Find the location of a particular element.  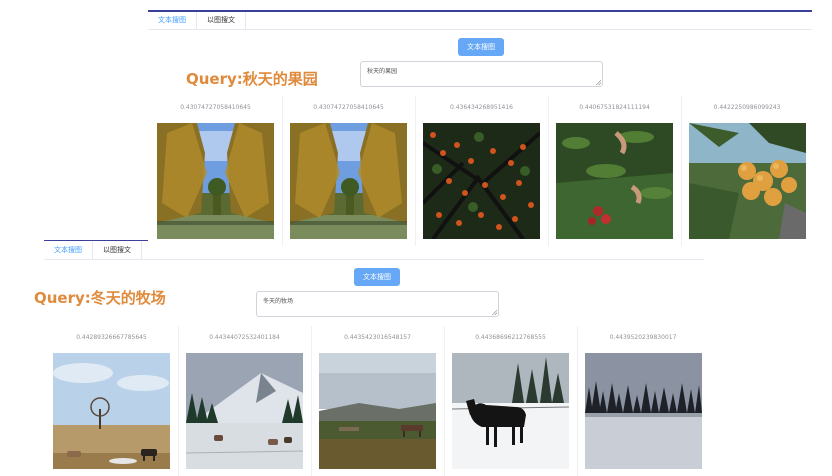

result-image-horse-in-snow is located at coordinates (510, 411).